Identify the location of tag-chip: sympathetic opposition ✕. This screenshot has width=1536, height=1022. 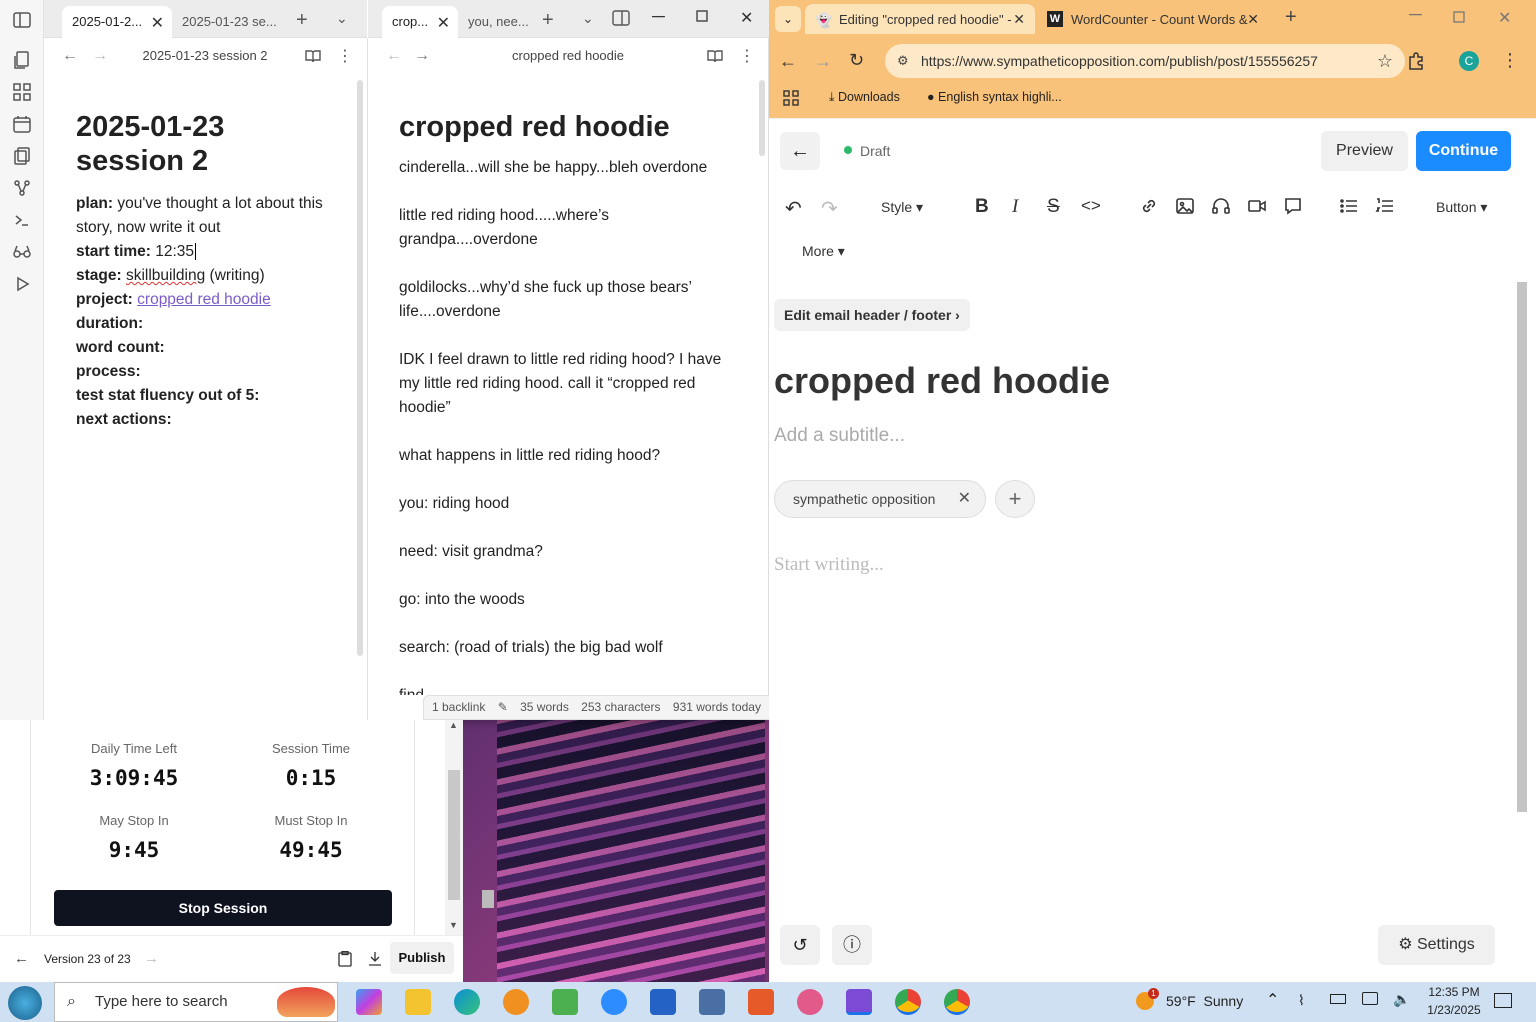
(880, 499).